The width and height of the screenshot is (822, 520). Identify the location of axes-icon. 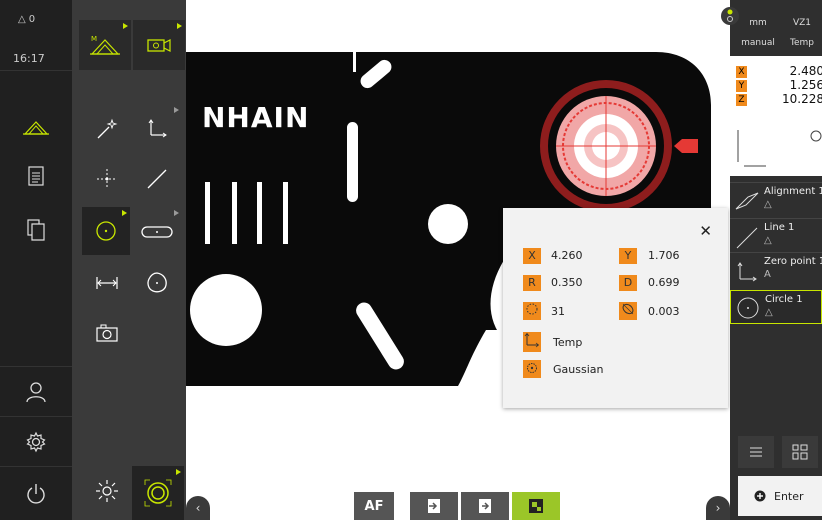
(157, 128).